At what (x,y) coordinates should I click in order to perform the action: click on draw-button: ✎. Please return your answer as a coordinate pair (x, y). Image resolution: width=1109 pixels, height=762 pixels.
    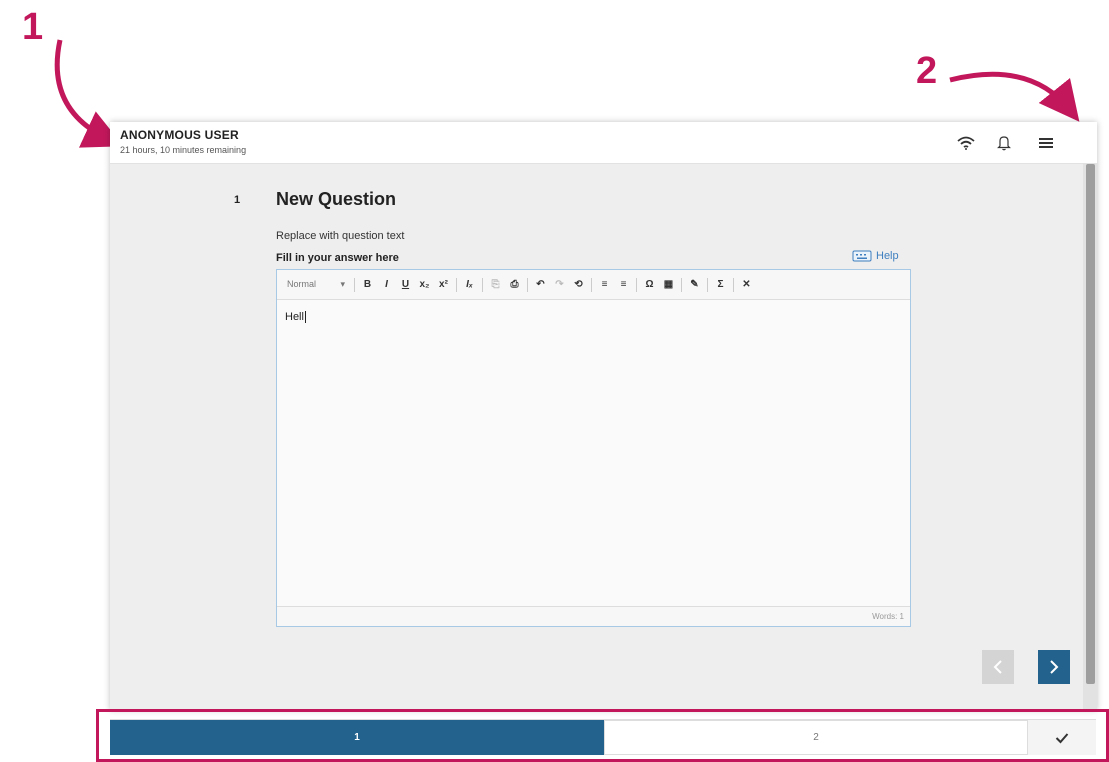
    Looking at the image, I should click on (694, 284).